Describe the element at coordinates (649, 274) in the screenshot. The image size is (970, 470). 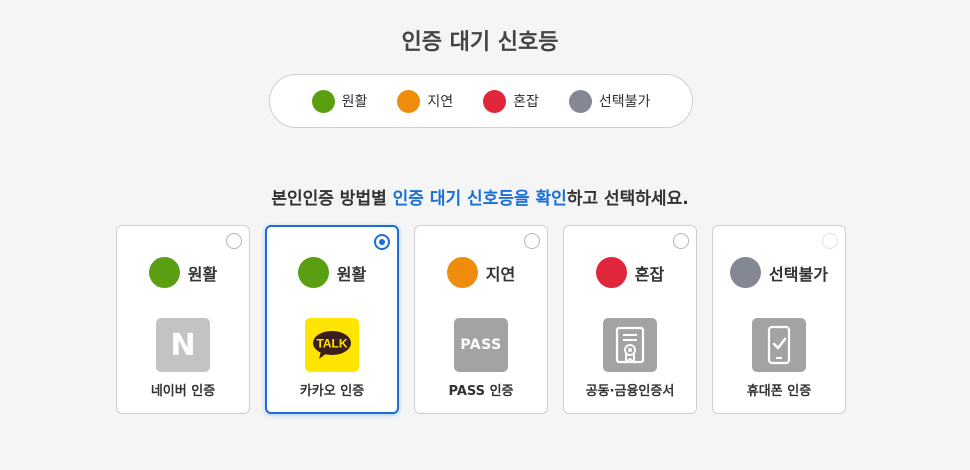
I see `status-label: 혼잡` at that location.